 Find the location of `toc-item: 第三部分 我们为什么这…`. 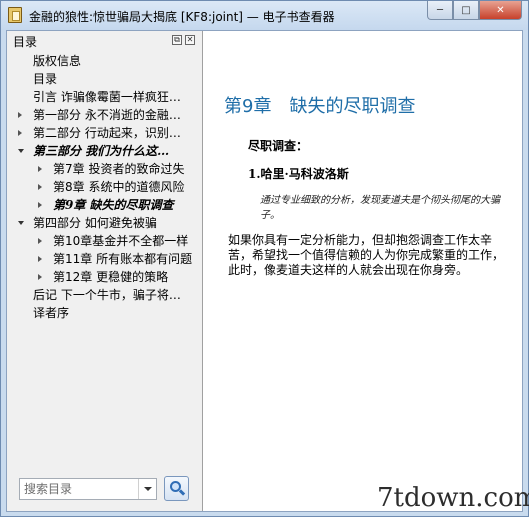

toc-item: 第三部分 我们为什么这… is located at coordinates (105, 151).